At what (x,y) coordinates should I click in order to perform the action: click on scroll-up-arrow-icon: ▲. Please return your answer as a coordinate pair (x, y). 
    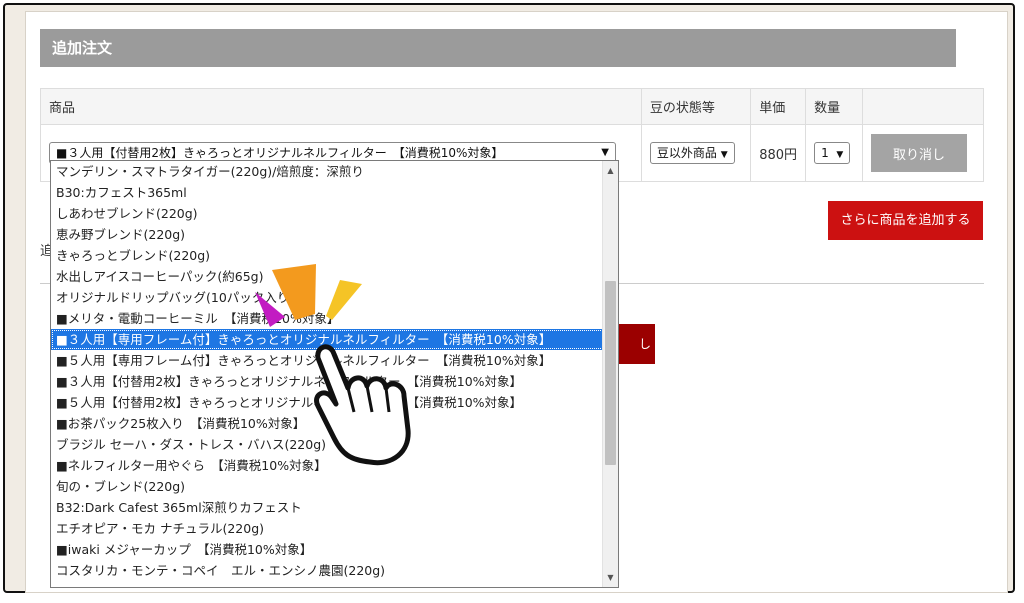
    Looking at the image, I should click on (610, 170).